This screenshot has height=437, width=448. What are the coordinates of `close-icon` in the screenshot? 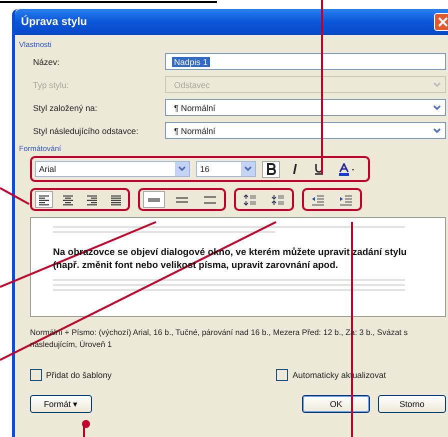 It's located at (443, 22).